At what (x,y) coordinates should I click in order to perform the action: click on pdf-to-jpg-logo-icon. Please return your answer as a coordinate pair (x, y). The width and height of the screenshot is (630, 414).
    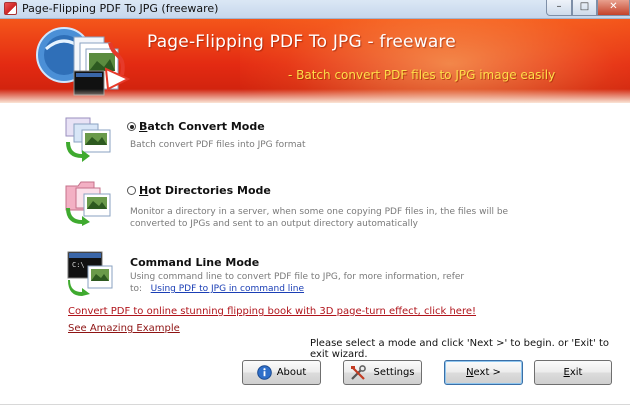
    Looking at the image, I should click on (83, 61).